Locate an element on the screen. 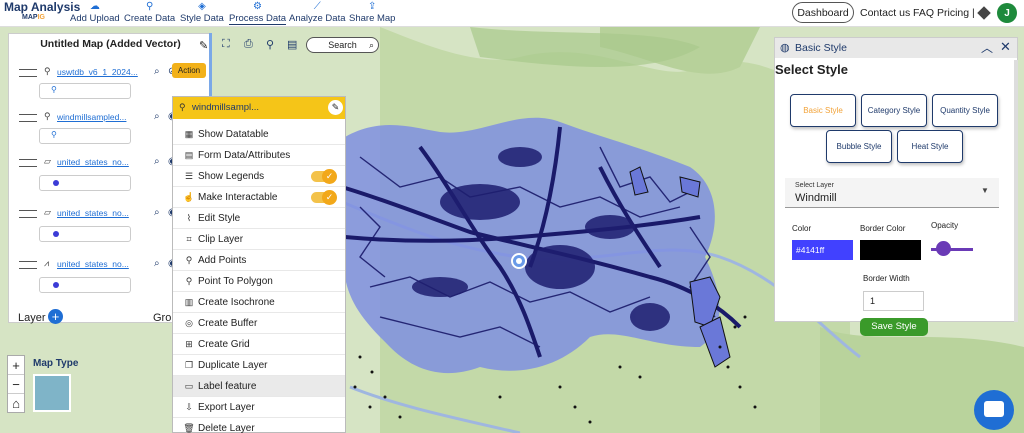 This screenshot has height=433, width=1024. close-icon: ✕ is located at coordinates (1005, 47).